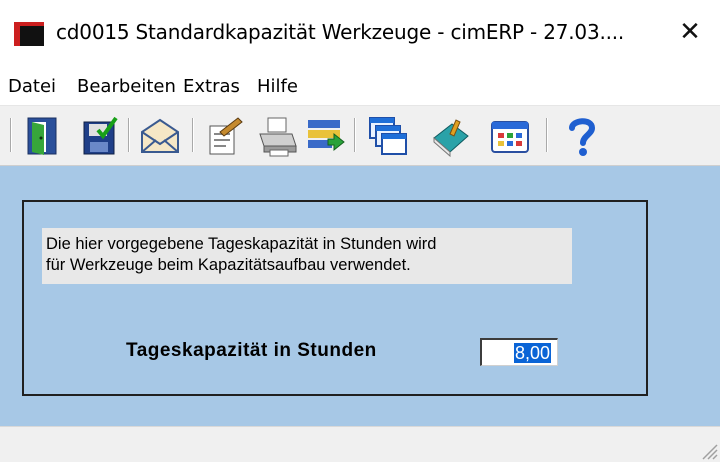 The width and height of the screenshot is (720, 462). I want to click on edit-document-icon, so click(224, 136).